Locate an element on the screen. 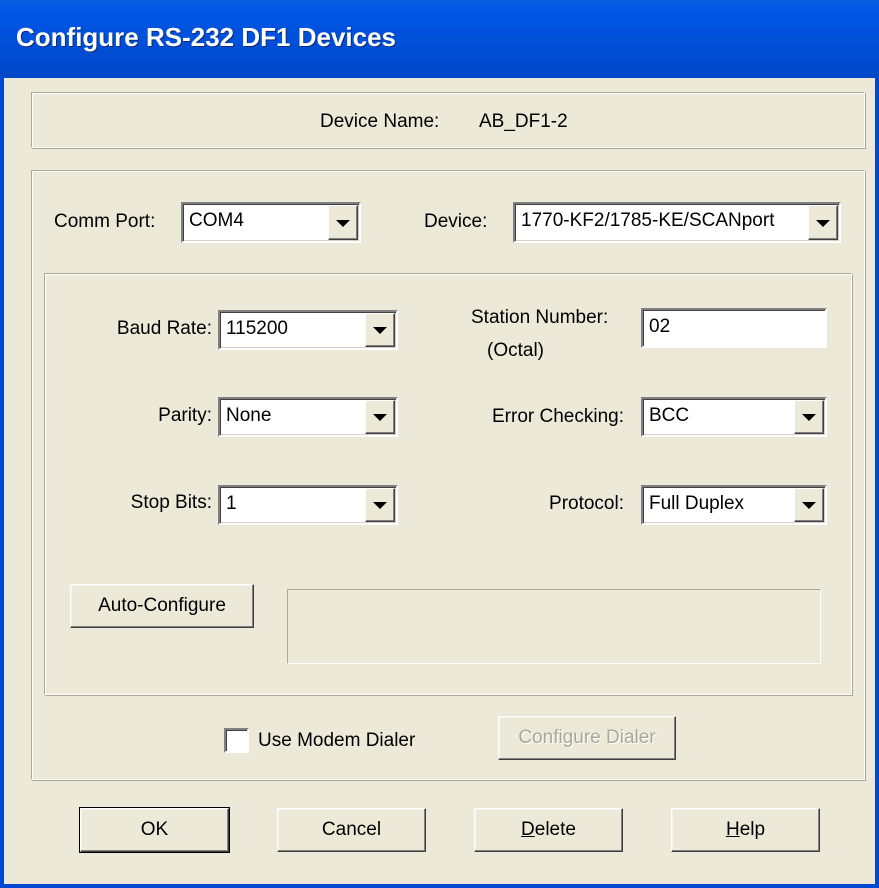  auto-configure-status-area is located at coordinates (554, 626).